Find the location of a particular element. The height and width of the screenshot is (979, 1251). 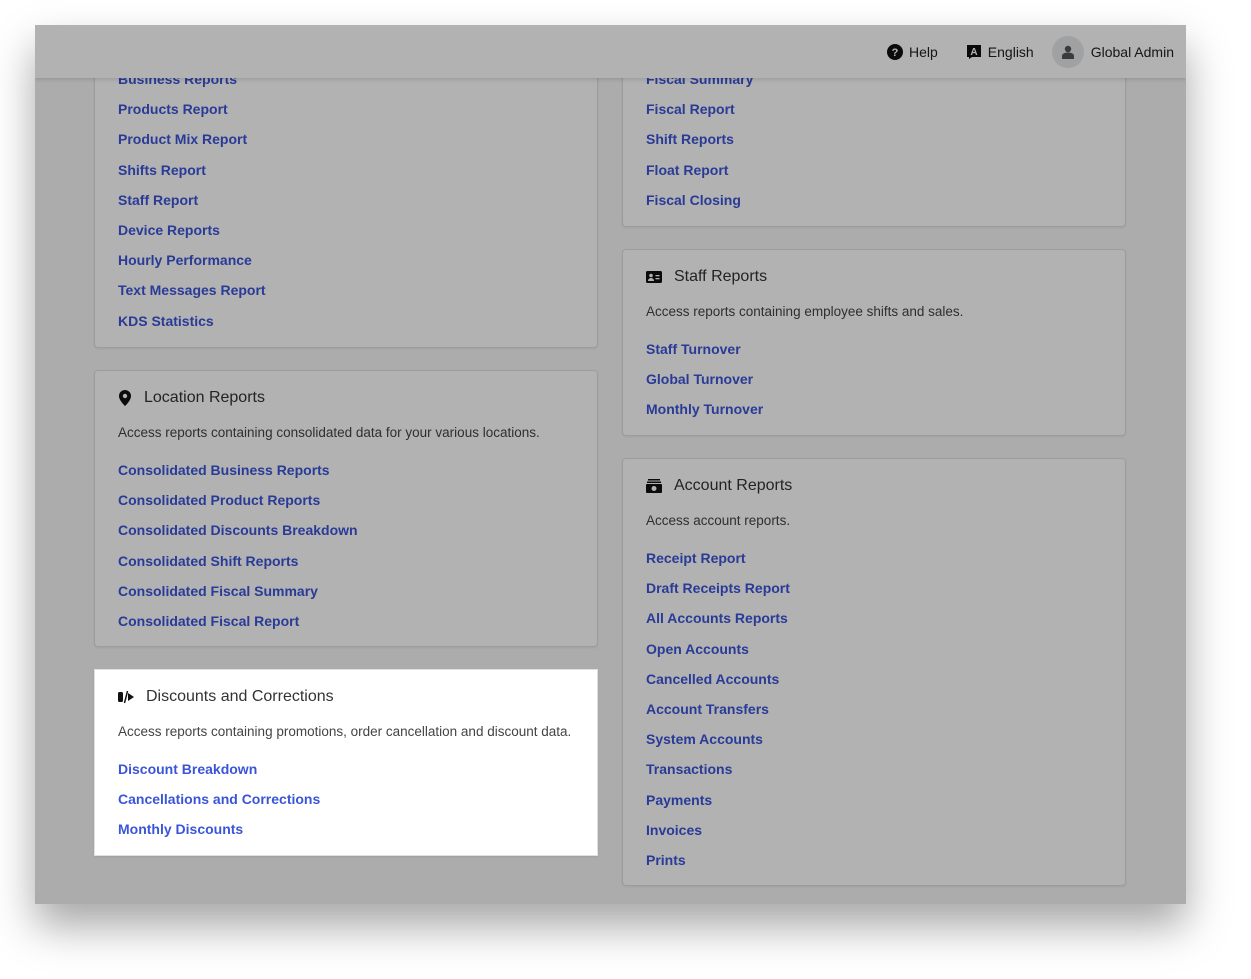

discount-tag-icon is located at coordinates (126, 697).